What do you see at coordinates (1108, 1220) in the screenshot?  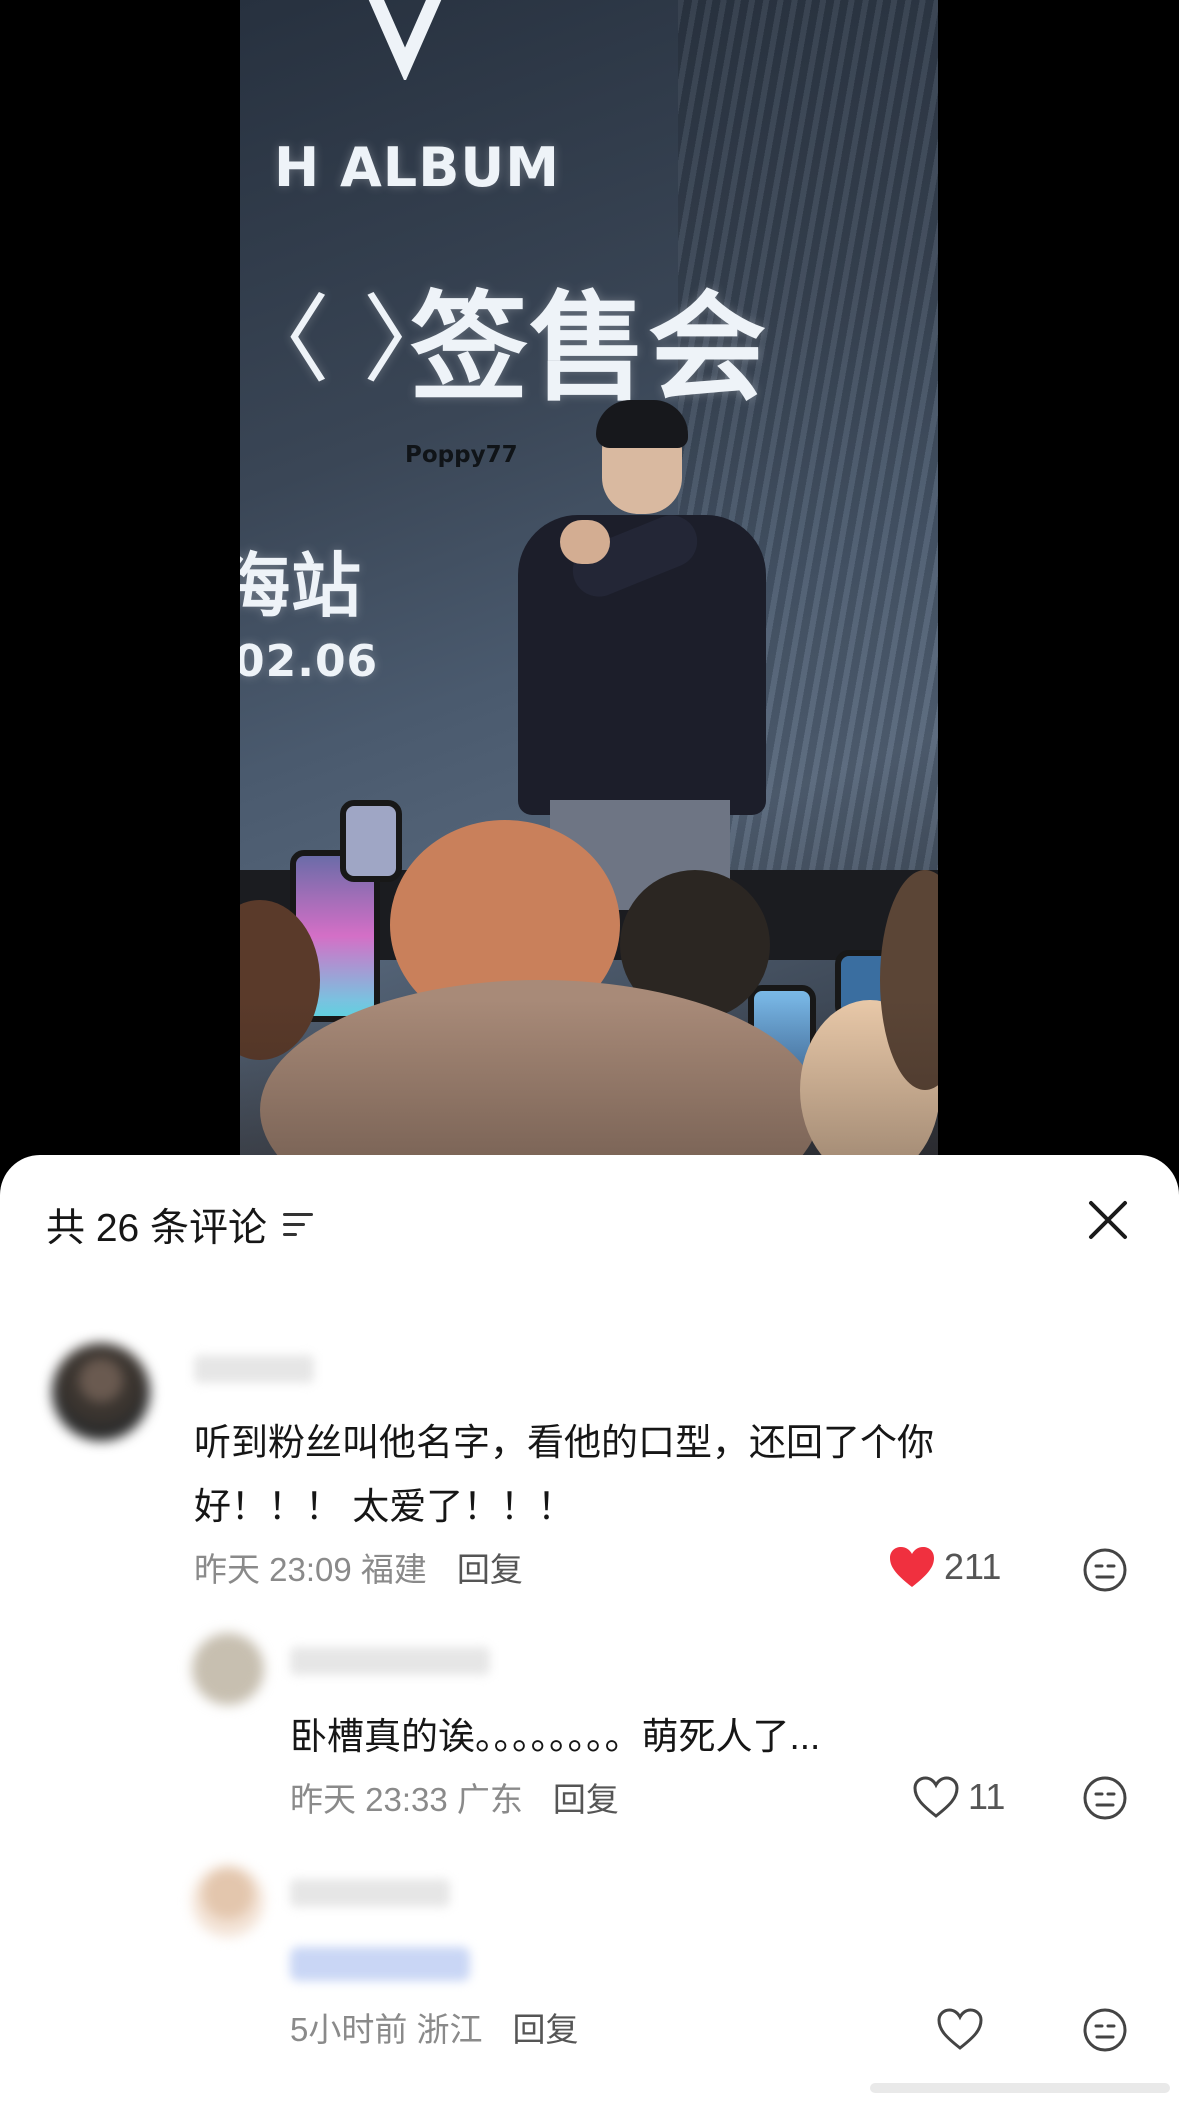 I see `close-icon` at bounding box center [1108, 1220].